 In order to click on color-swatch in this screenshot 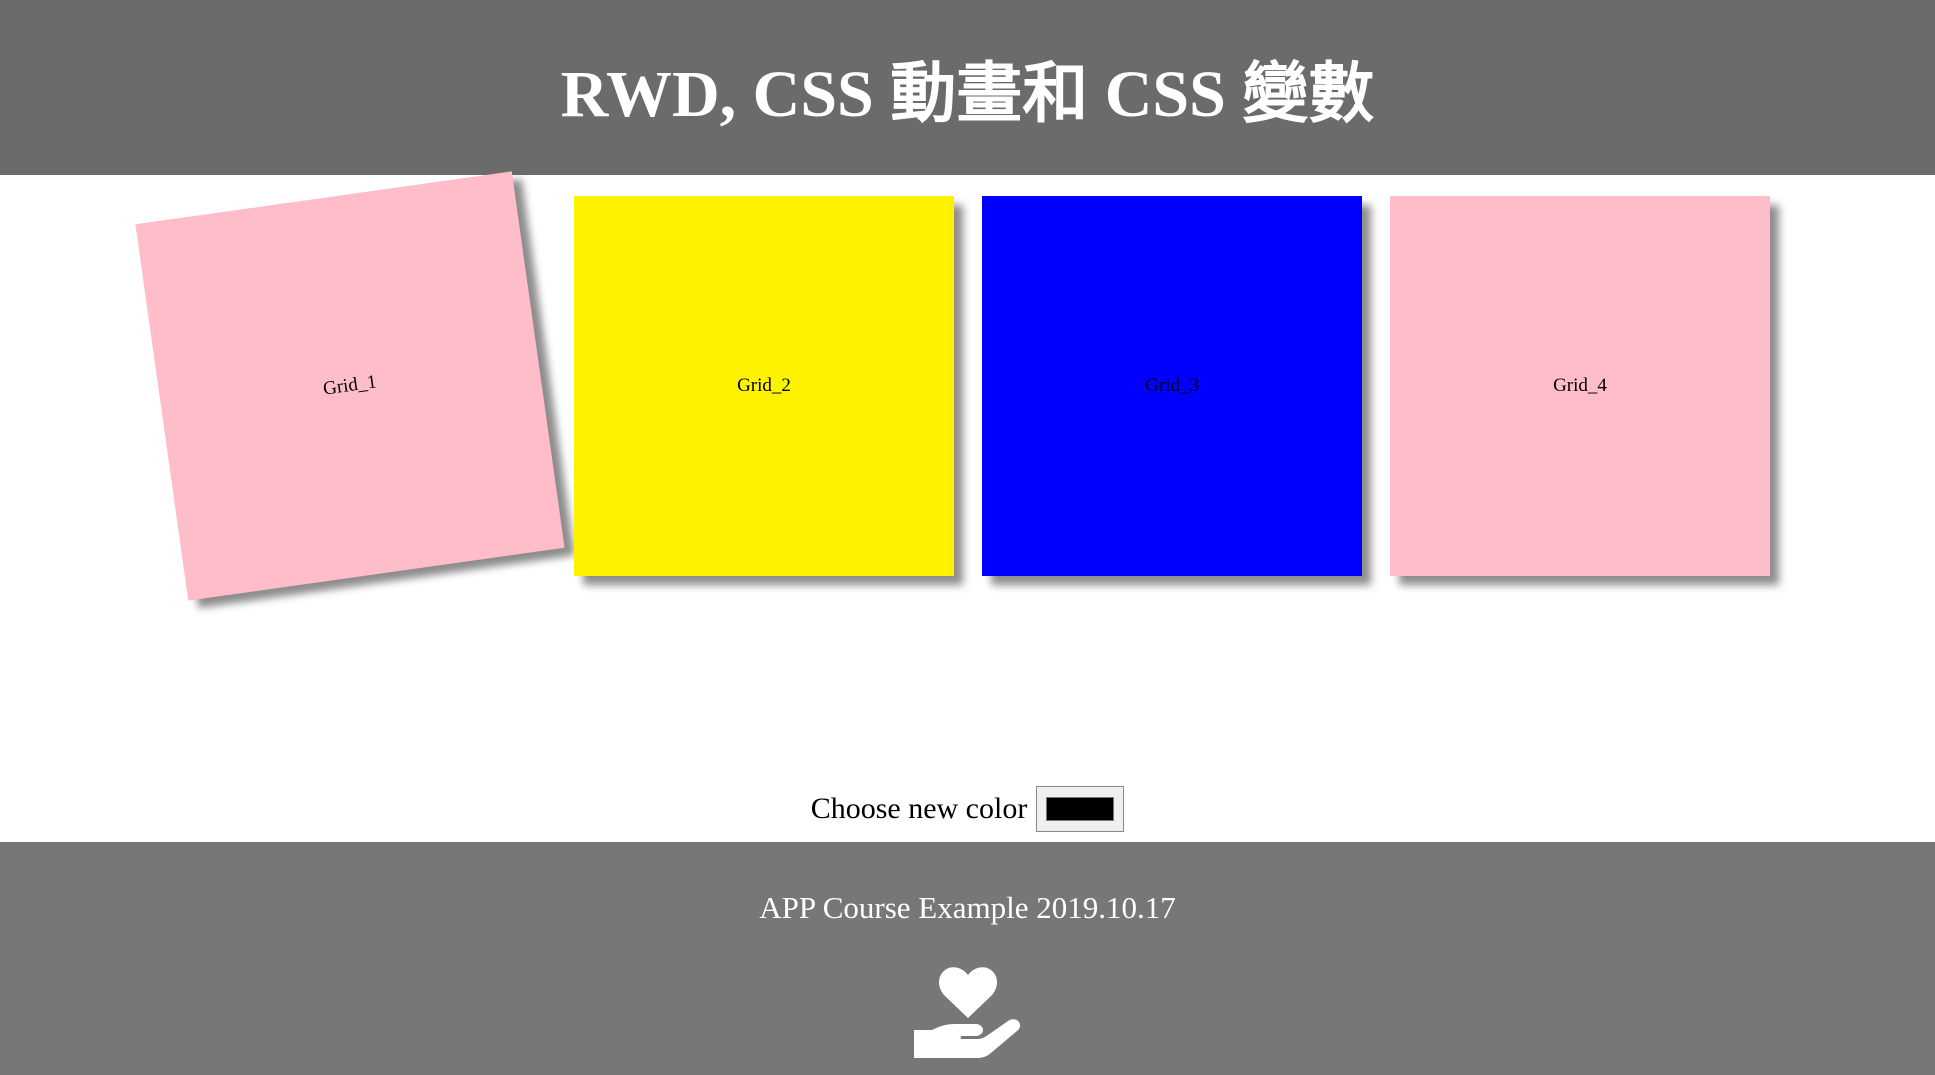, I will do `click(1080, 809)`.